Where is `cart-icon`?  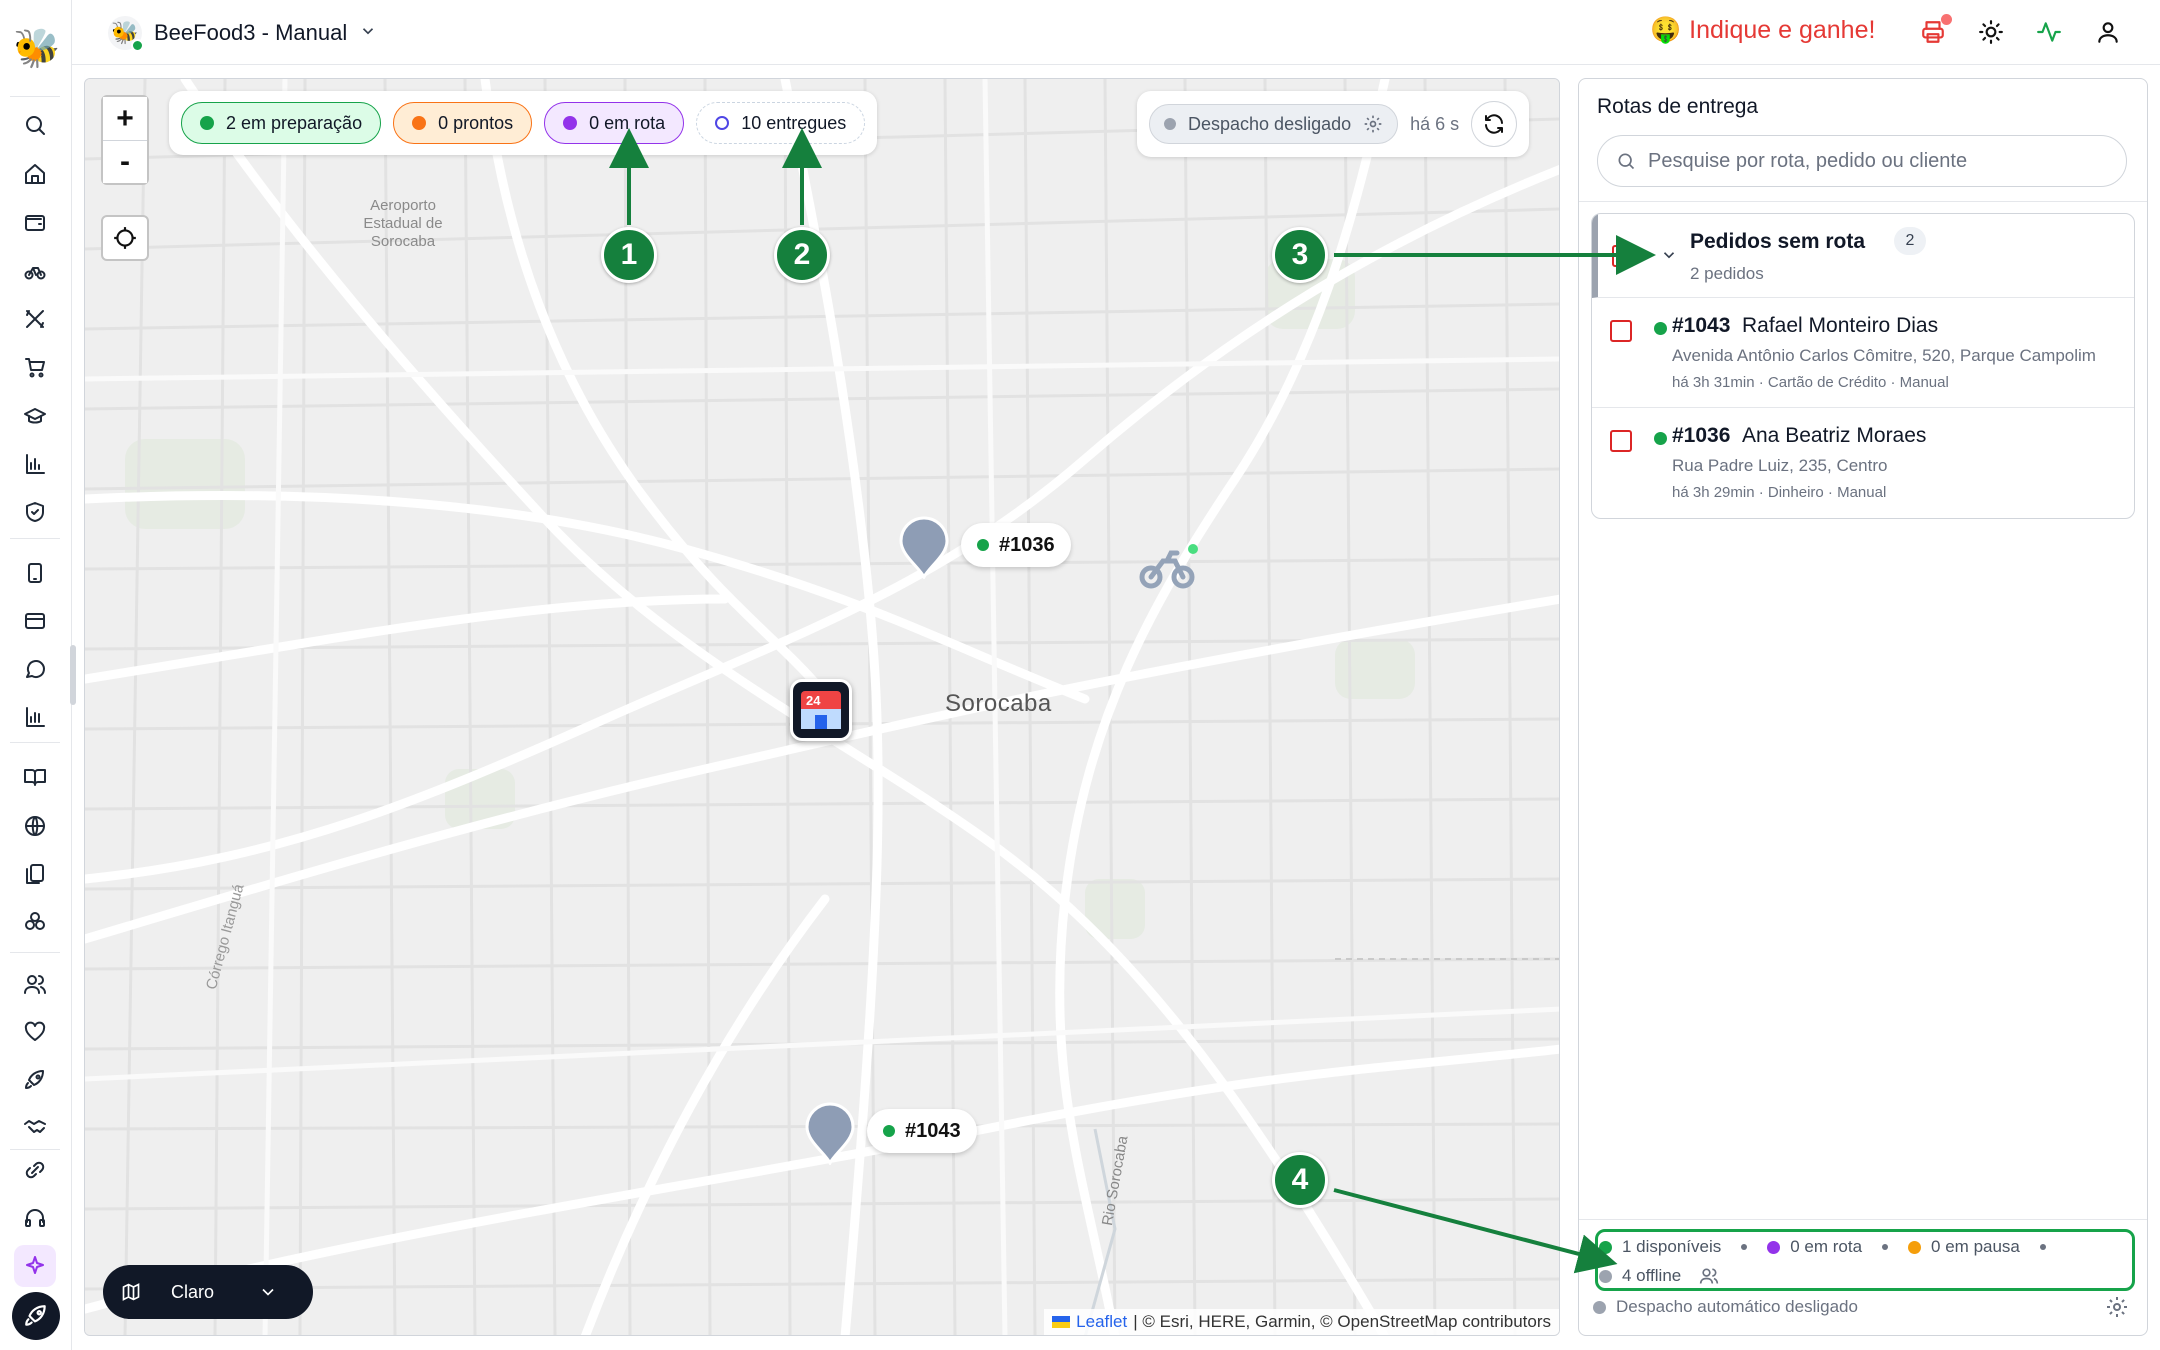
cart-icon is located at coordinates (35, 367).